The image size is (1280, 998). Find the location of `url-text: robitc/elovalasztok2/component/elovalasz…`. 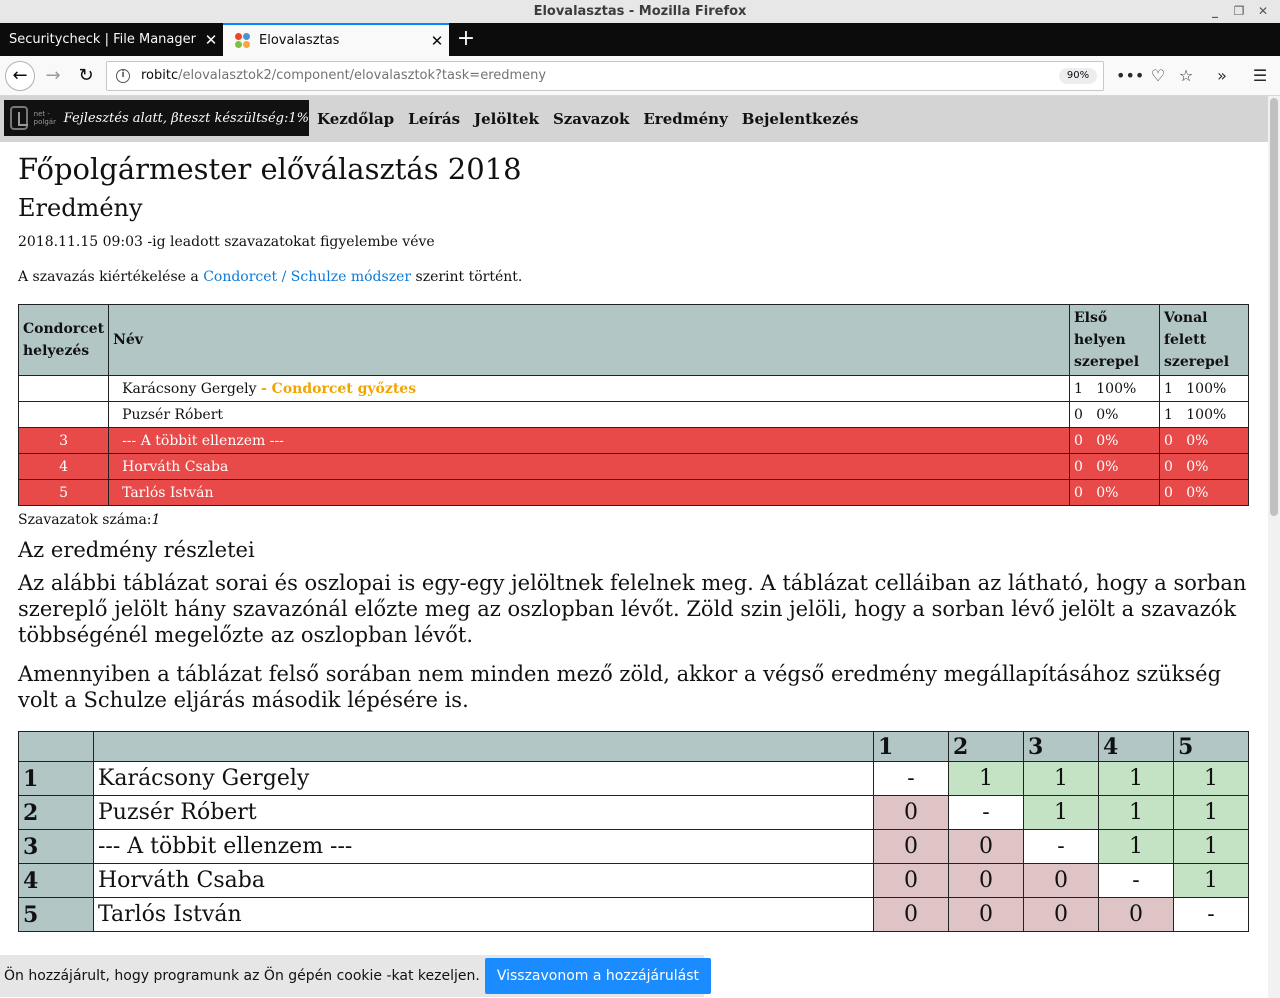

url-text: robitc/elovalasztok2/component/elovalasz… is located at coordinates (343, 76).